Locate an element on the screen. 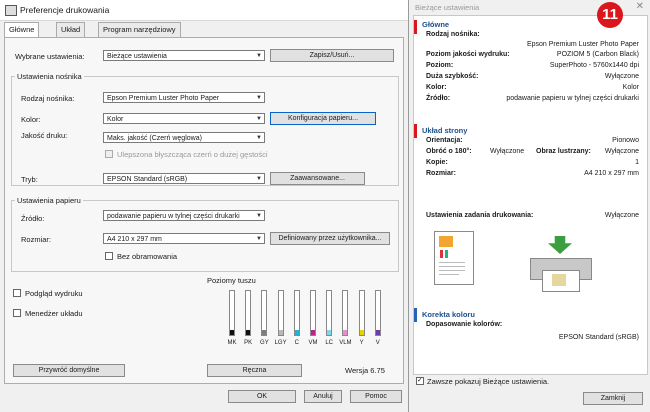 This screenshot has width=650, height=412. close-button: Zamknij is located at coordinates (613, 398).